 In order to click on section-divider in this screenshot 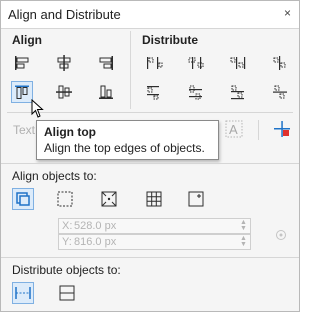, I will do `click(130, 70)`.